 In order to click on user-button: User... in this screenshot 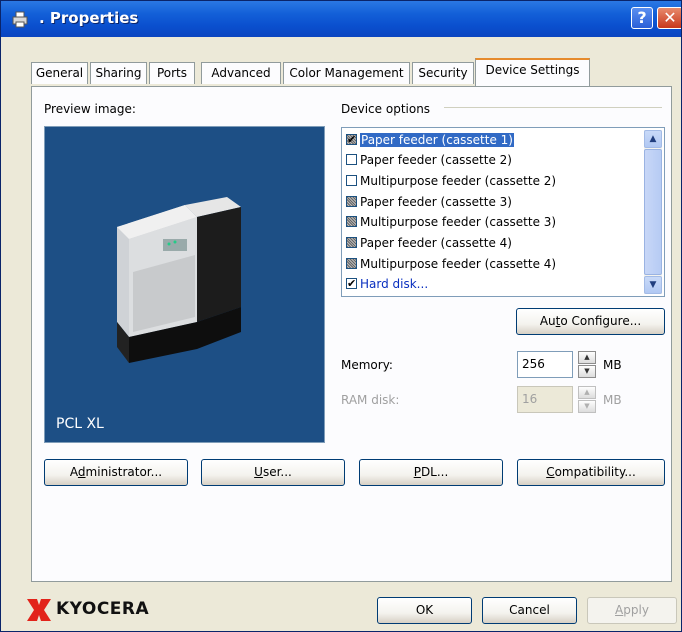, I will do `click(273, 472)`.